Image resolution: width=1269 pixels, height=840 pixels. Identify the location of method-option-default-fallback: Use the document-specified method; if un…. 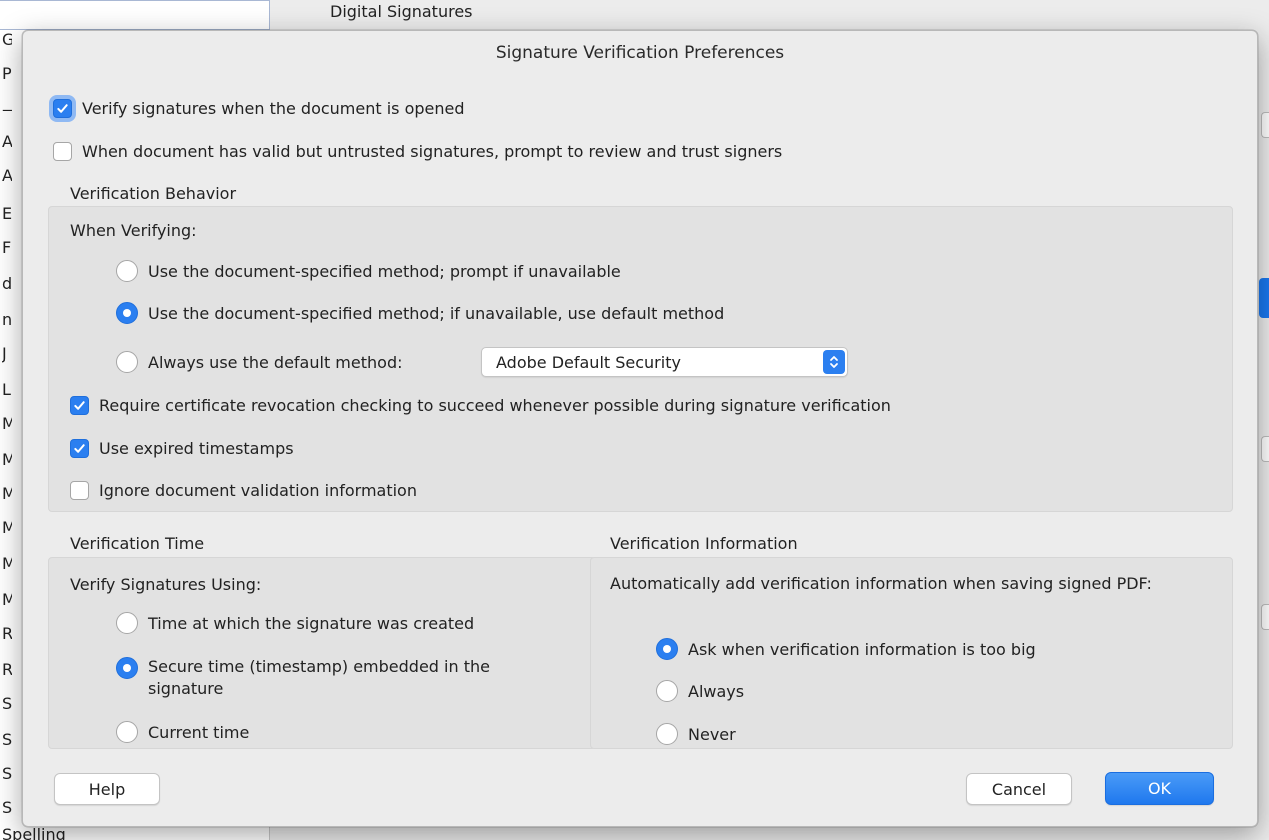
(420, 313).